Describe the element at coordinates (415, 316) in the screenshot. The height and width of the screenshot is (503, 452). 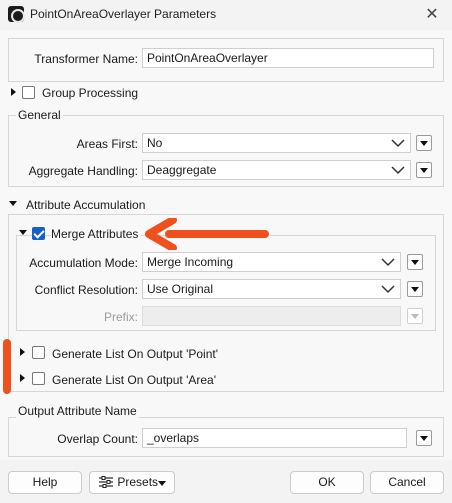
I see `prefix-options-button` at that location.